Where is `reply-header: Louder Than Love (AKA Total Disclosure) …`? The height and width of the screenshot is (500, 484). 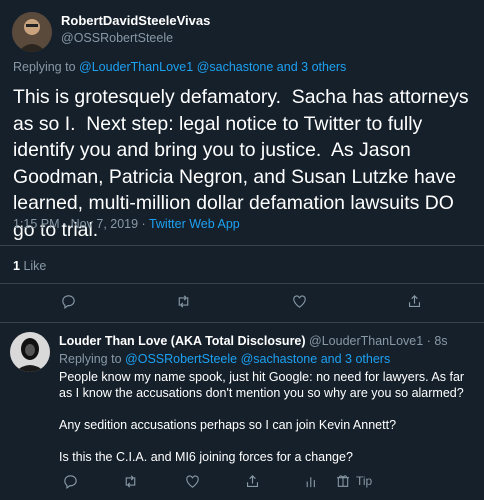
reply-header: Louder Than Love (AKA Total Disclosure) … is located at coordinates (253, 341).